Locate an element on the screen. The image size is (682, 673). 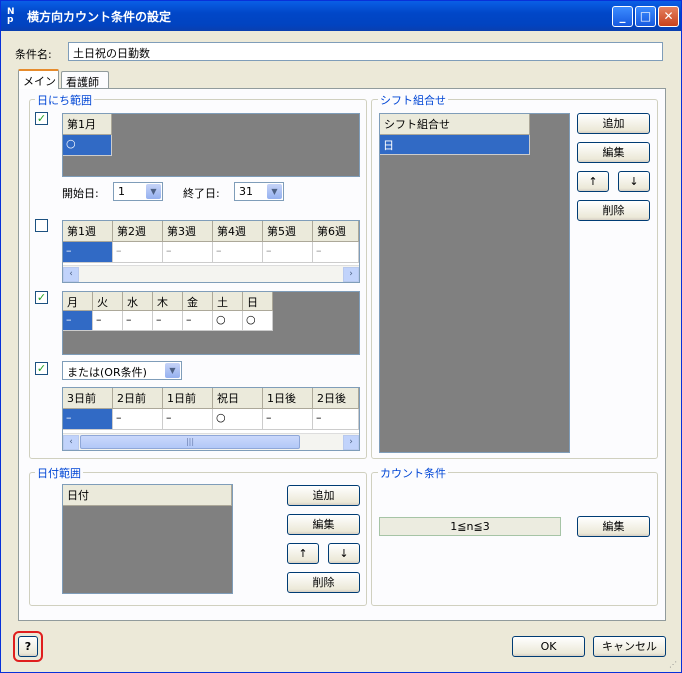
dates-up-button: ↑ is located at coordinates (303, 553).